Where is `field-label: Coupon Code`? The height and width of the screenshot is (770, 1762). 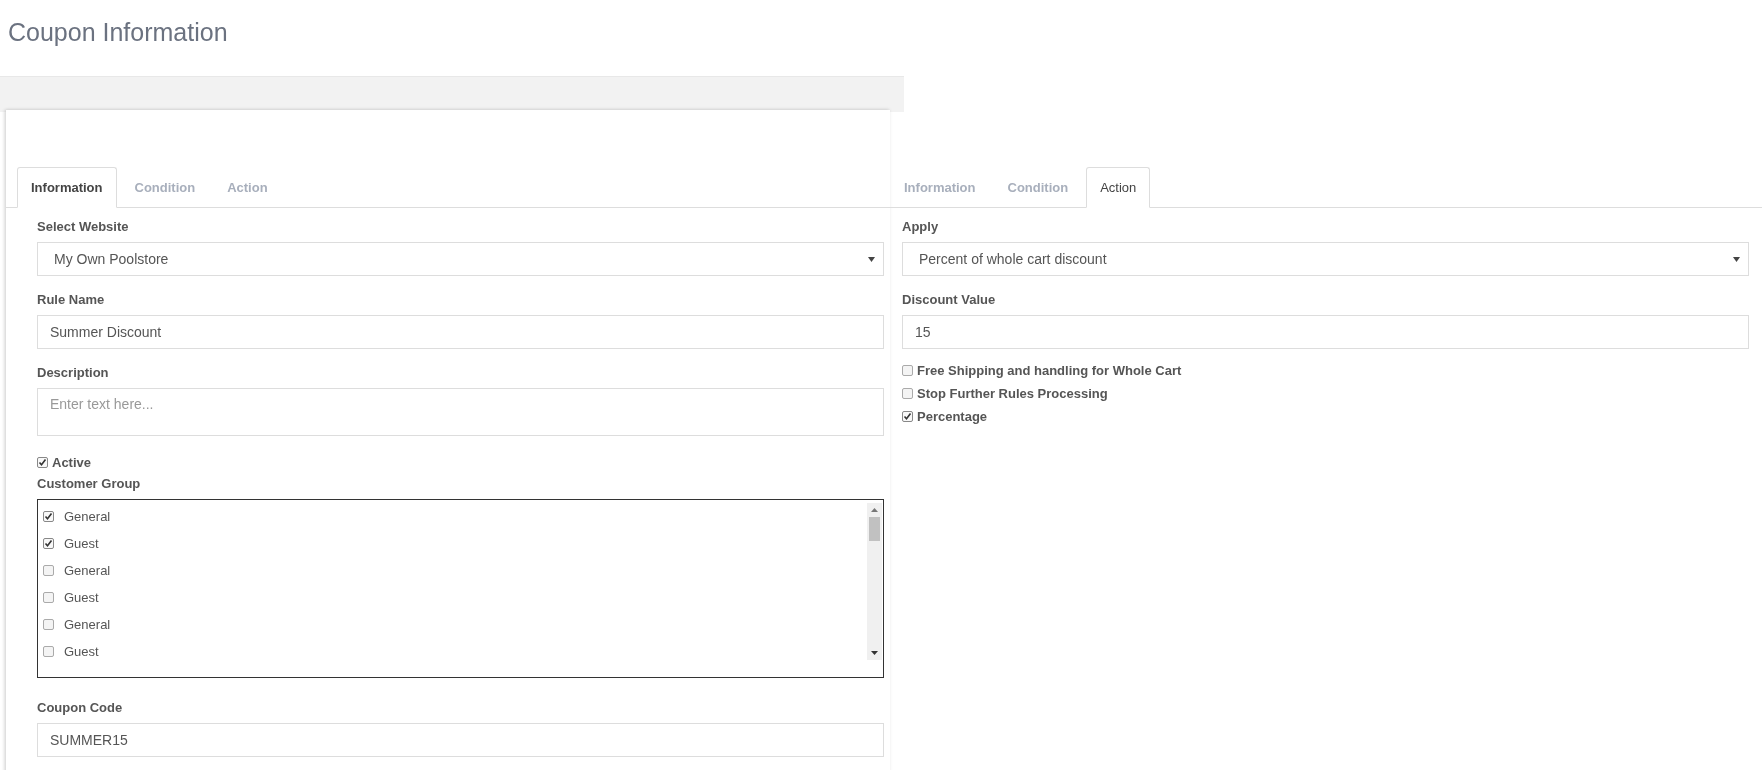
field-label: Coupon Code is located at coordinates (80, 708).